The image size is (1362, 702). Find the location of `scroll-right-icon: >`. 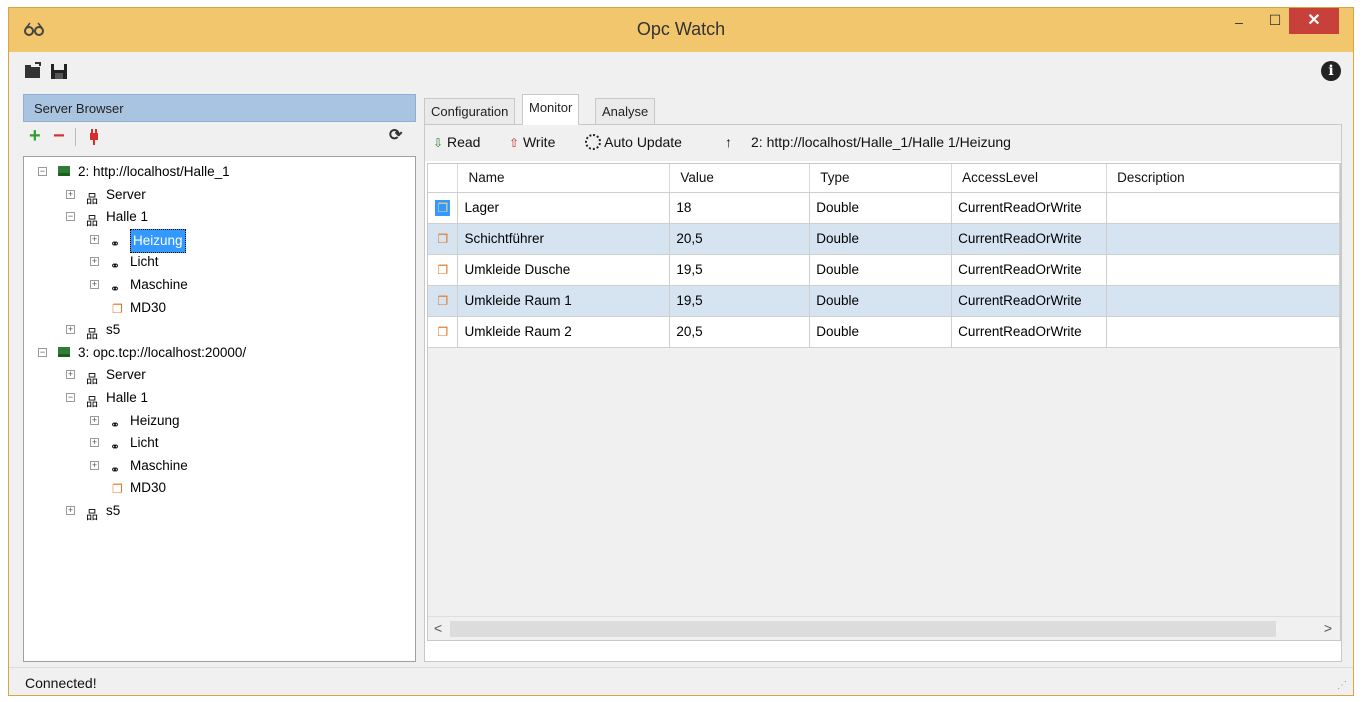

scroll-right-icon: > is located at coordinates (1328, 628).